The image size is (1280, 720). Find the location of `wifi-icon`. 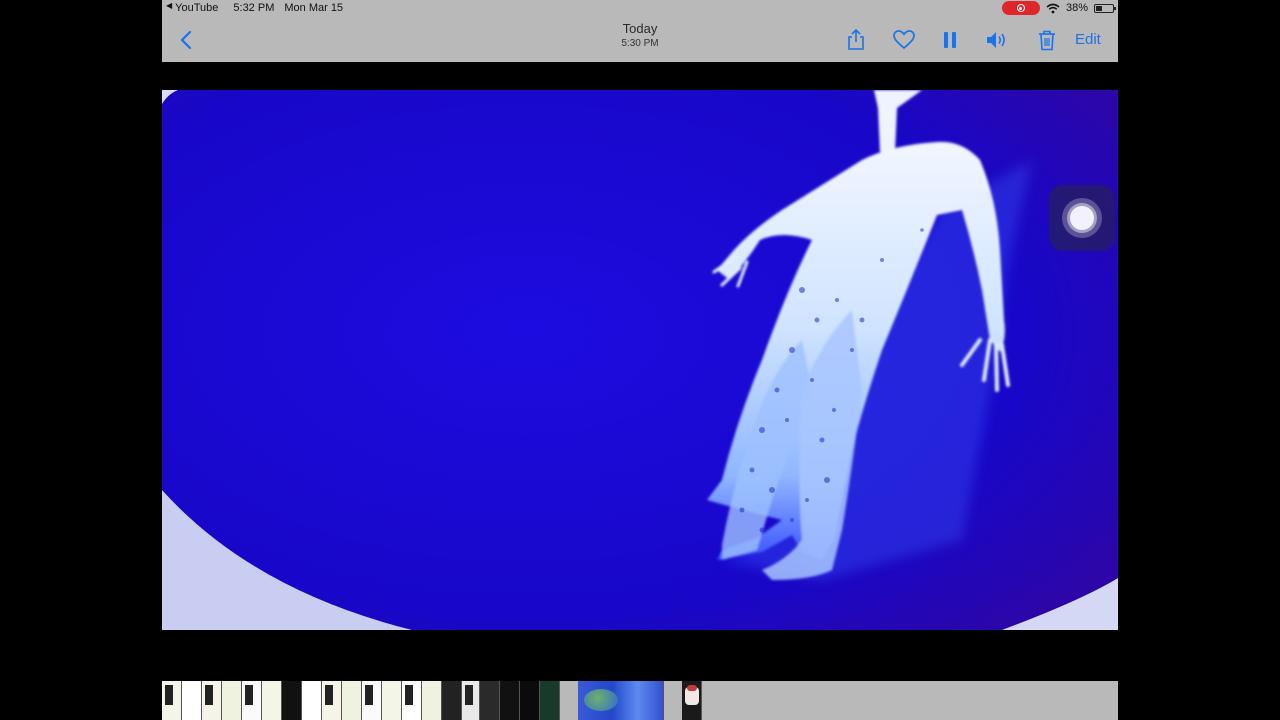

wifi-icon is located at coordinates (1053, 8).